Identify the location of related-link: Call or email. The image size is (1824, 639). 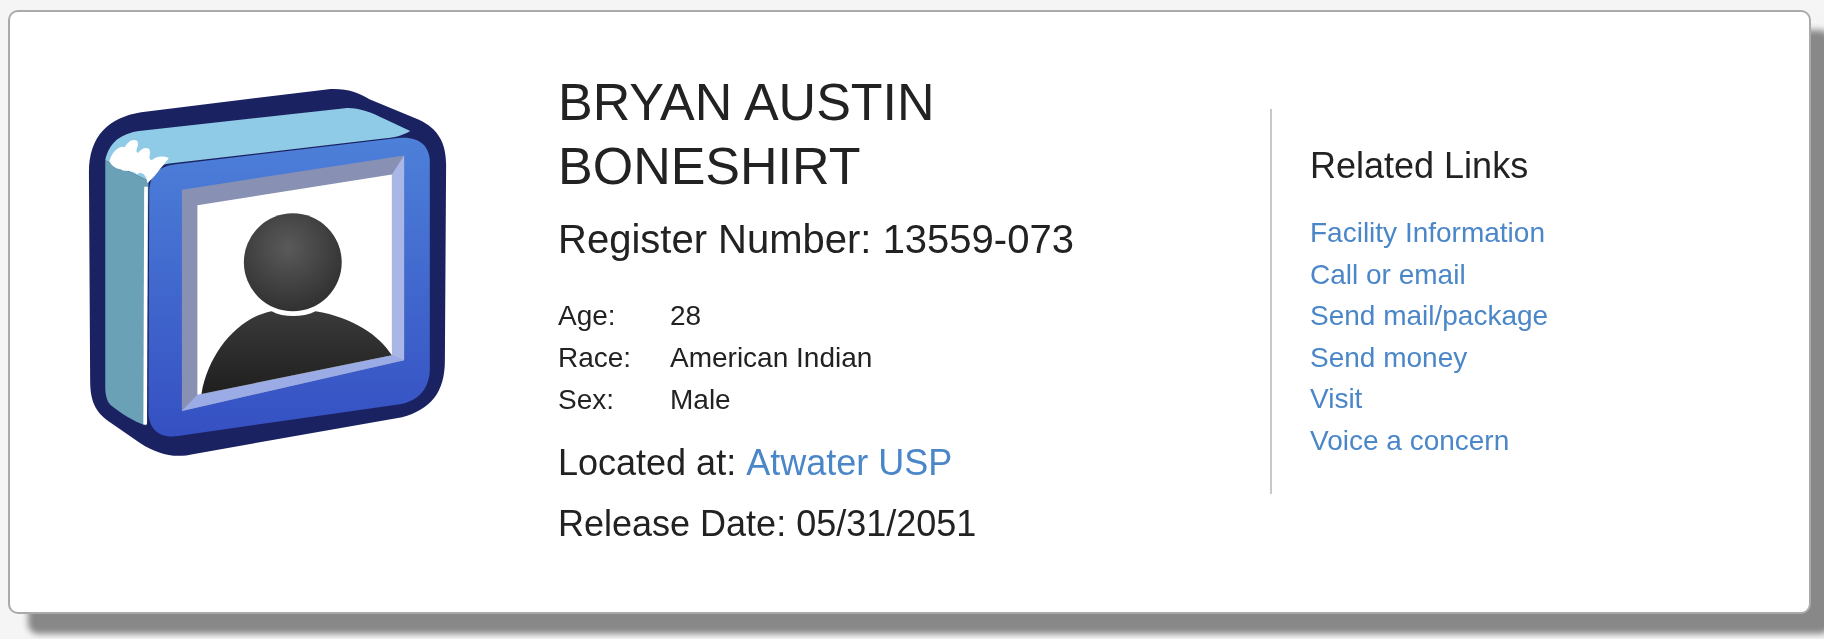
(1388, 274).